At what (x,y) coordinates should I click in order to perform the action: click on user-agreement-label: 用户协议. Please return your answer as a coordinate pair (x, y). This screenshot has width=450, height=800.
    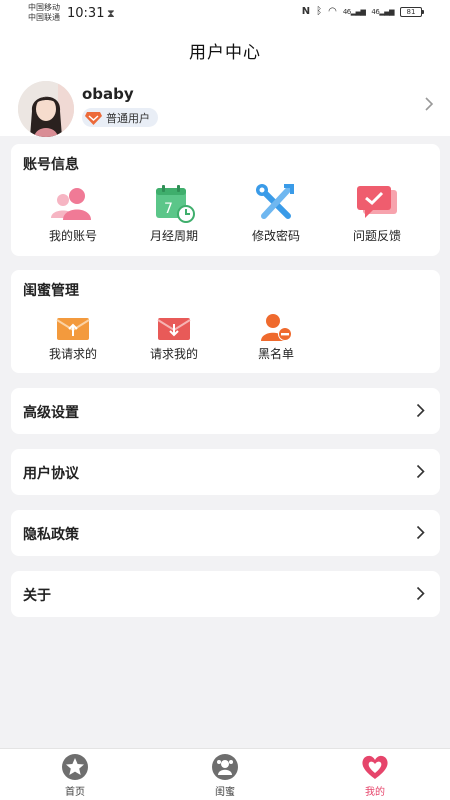
    Looking at the image, I should click on (51, 474).